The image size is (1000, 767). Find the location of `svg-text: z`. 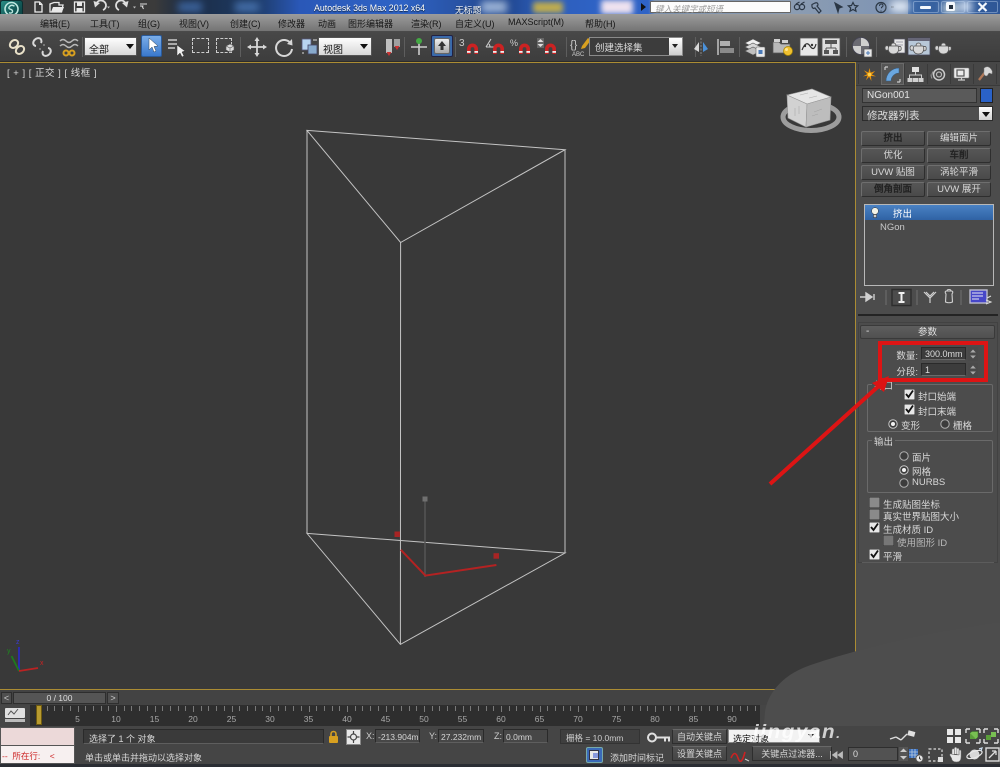

svg-text: z is located at coordinates (18, 642).